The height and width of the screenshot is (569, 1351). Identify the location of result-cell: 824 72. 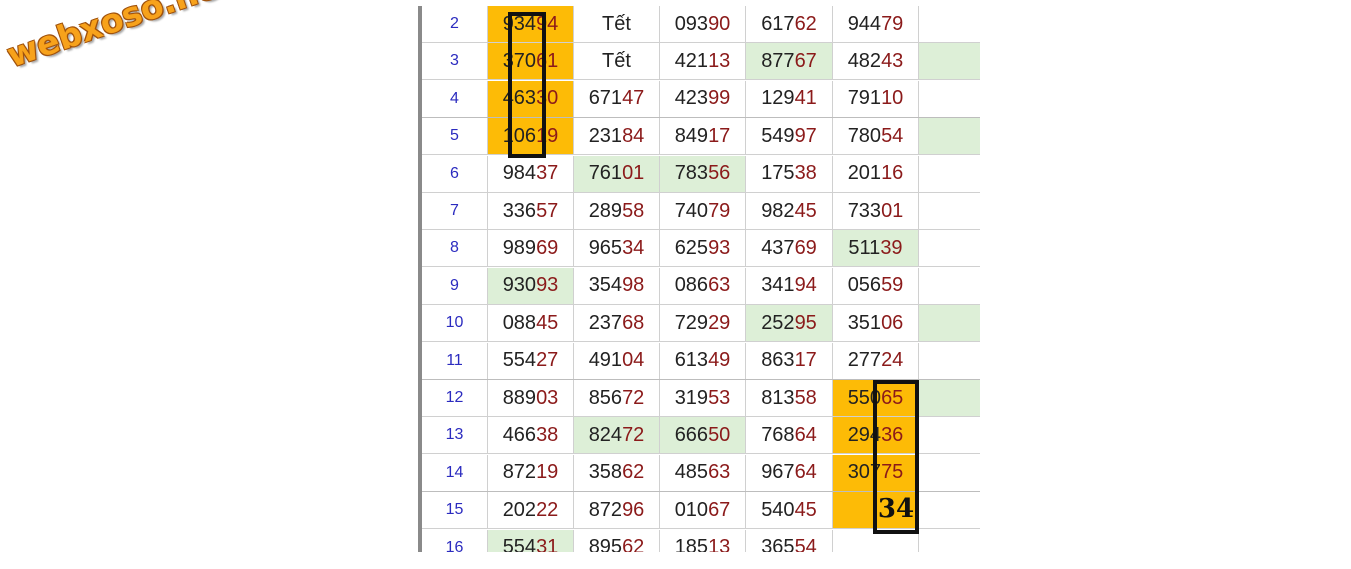
(617, 436).